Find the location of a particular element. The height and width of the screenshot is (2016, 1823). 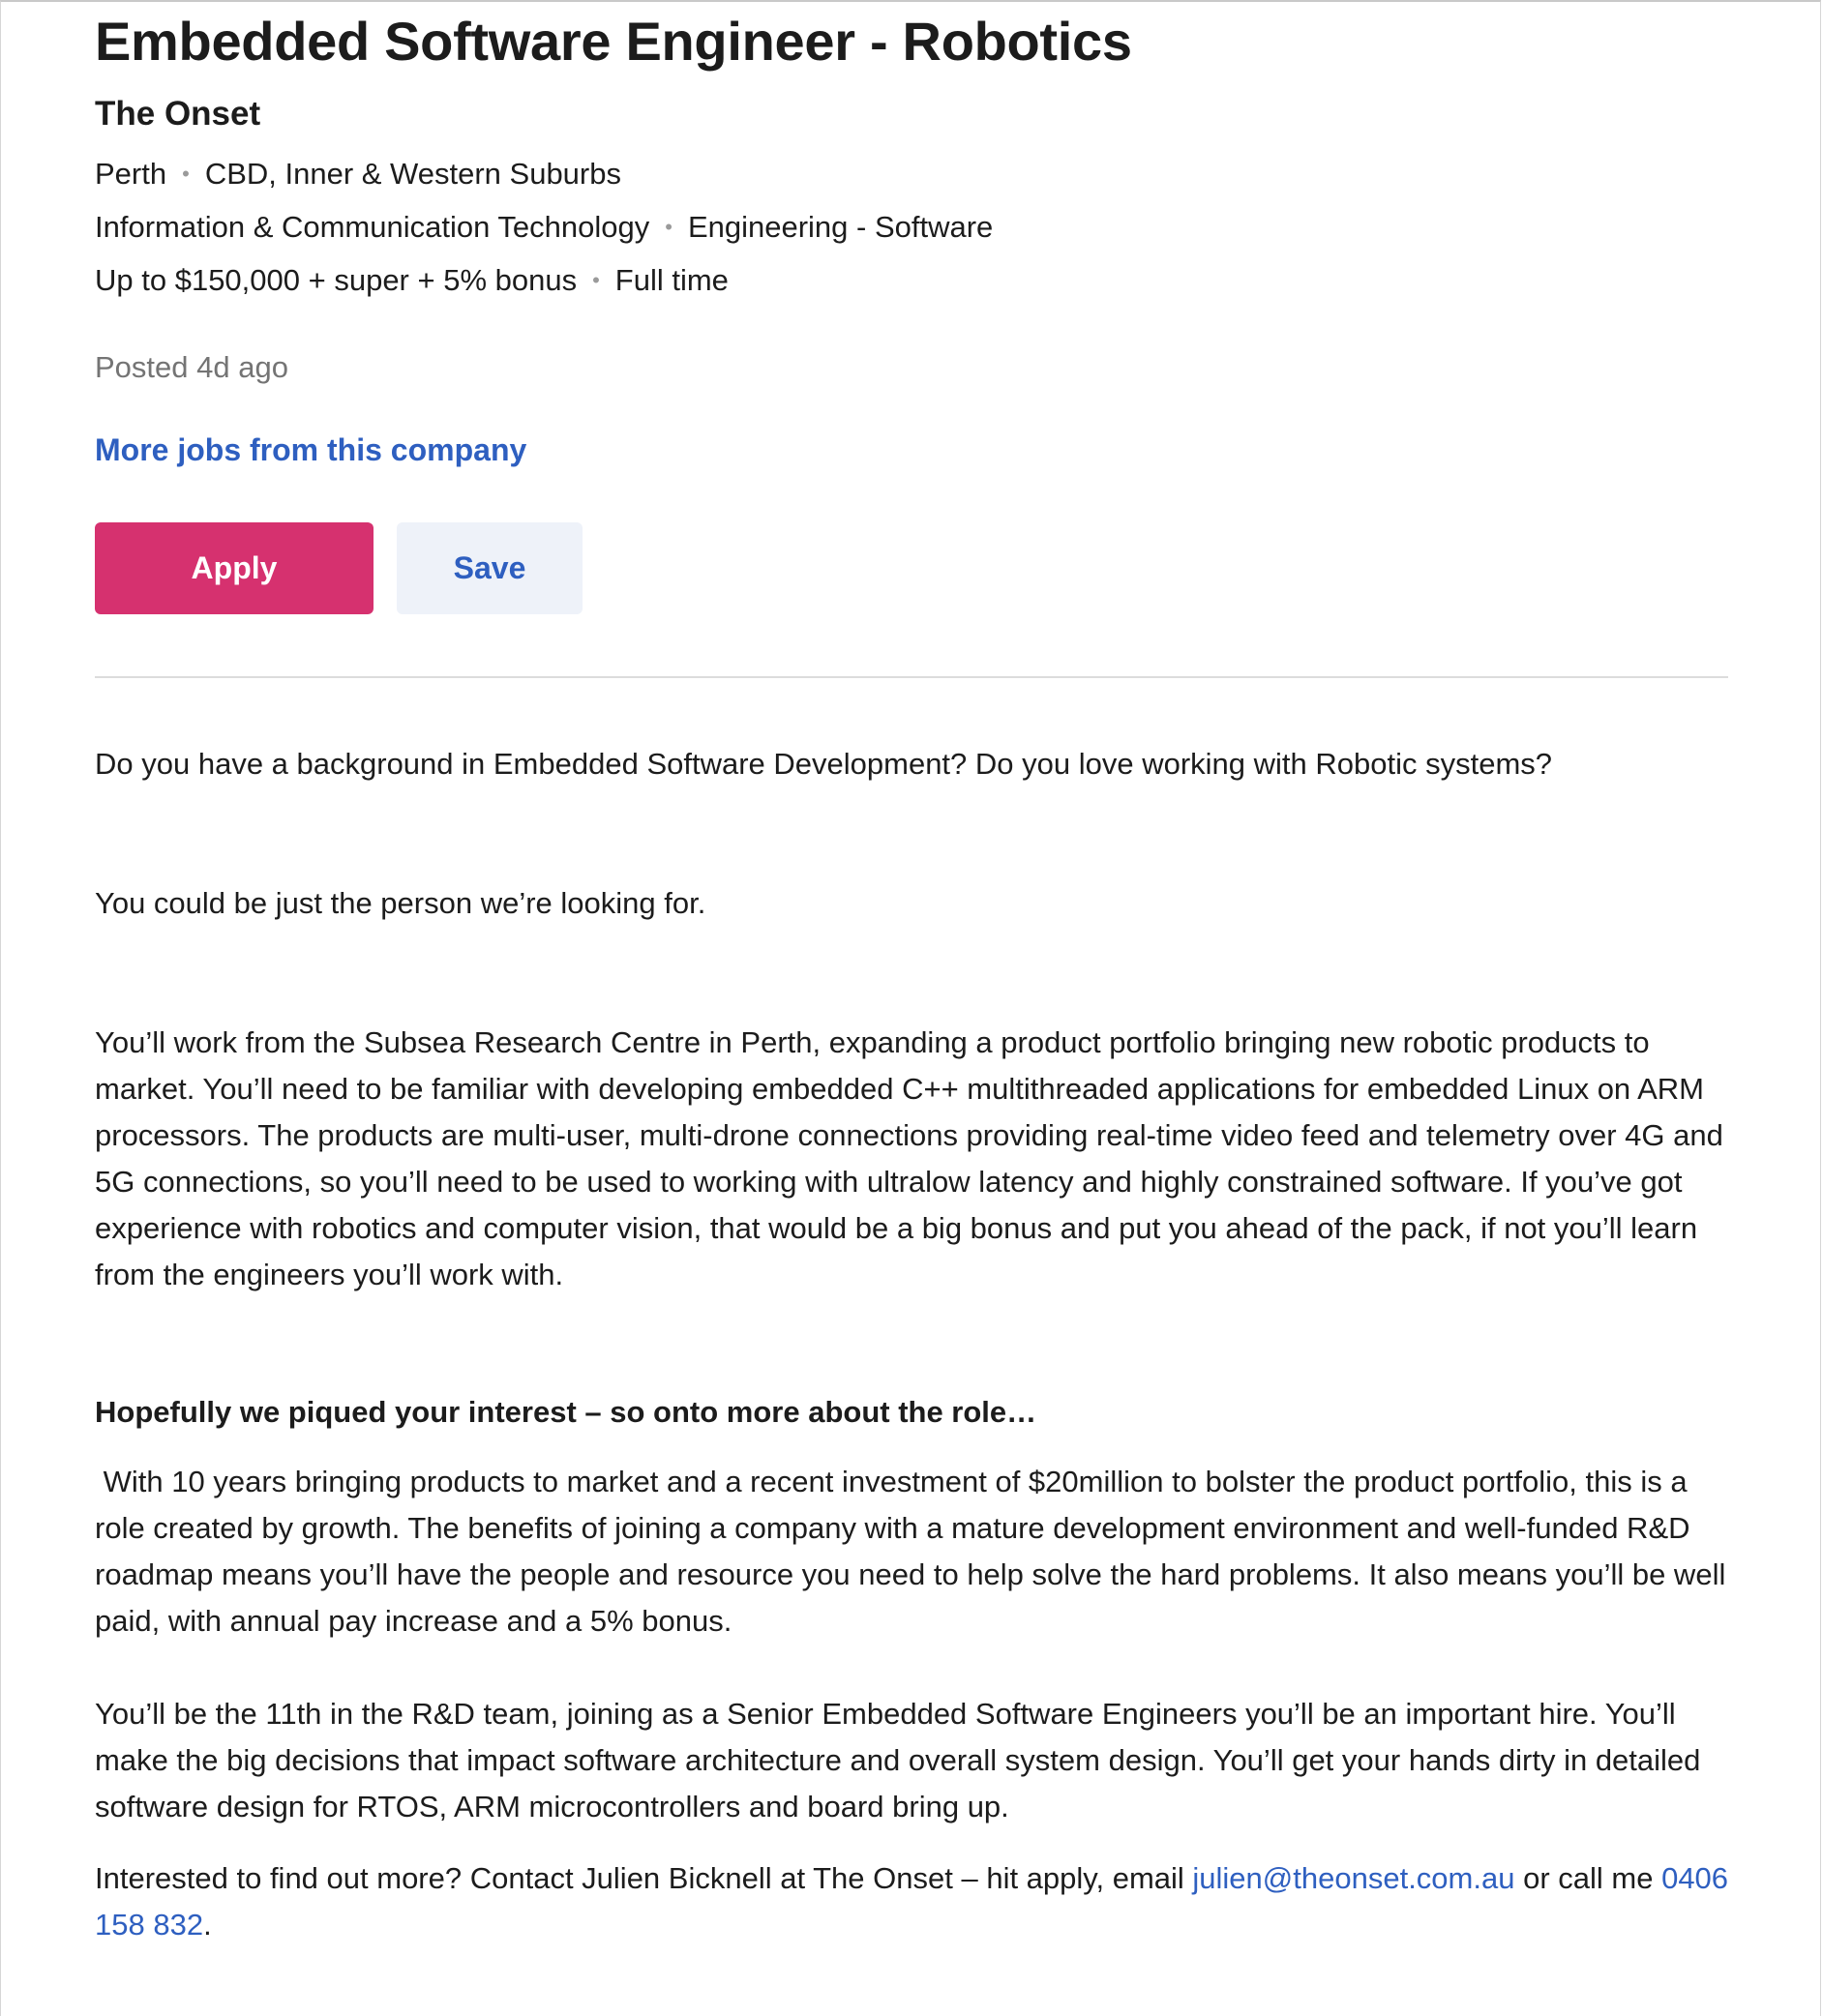

more-jobs-link: More jobs from this company is located at coordinates (310, 450).